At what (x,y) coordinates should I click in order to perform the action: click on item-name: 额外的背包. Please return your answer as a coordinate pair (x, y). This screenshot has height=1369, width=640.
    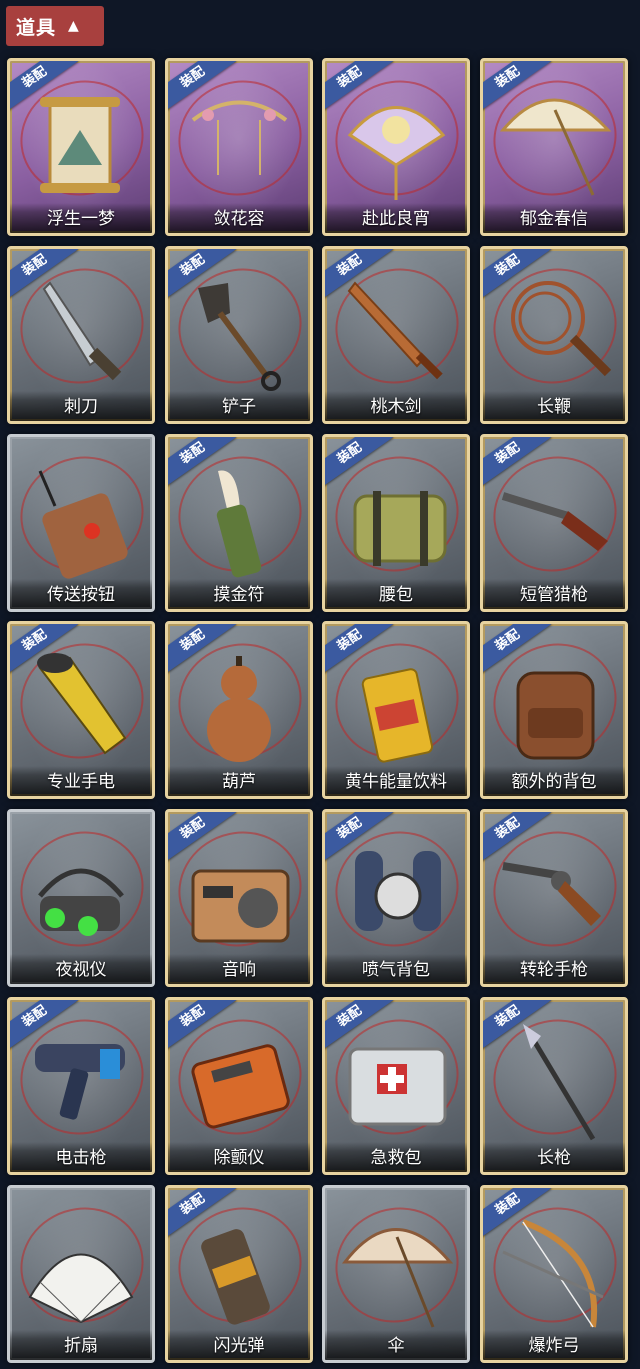
    Looking at the image, I should click on (554, 781).